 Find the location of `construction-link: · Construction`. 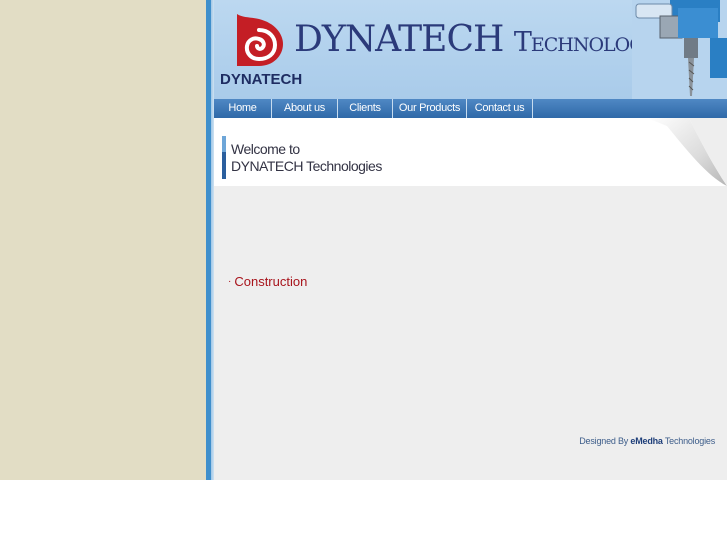

construction-link: · Construction is located at coordinates (267, 281).